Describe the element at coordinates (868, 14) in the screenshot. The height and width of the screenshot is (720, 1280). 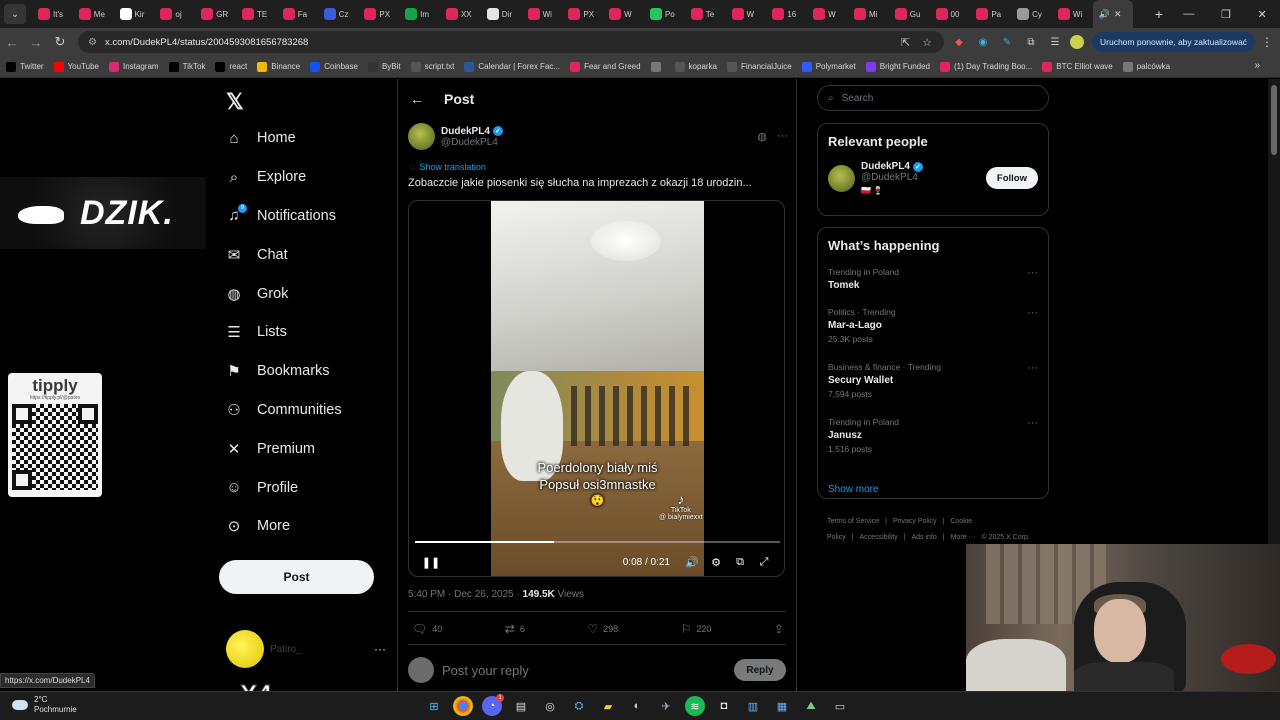
I see `browser-tab: Mi` at that location.